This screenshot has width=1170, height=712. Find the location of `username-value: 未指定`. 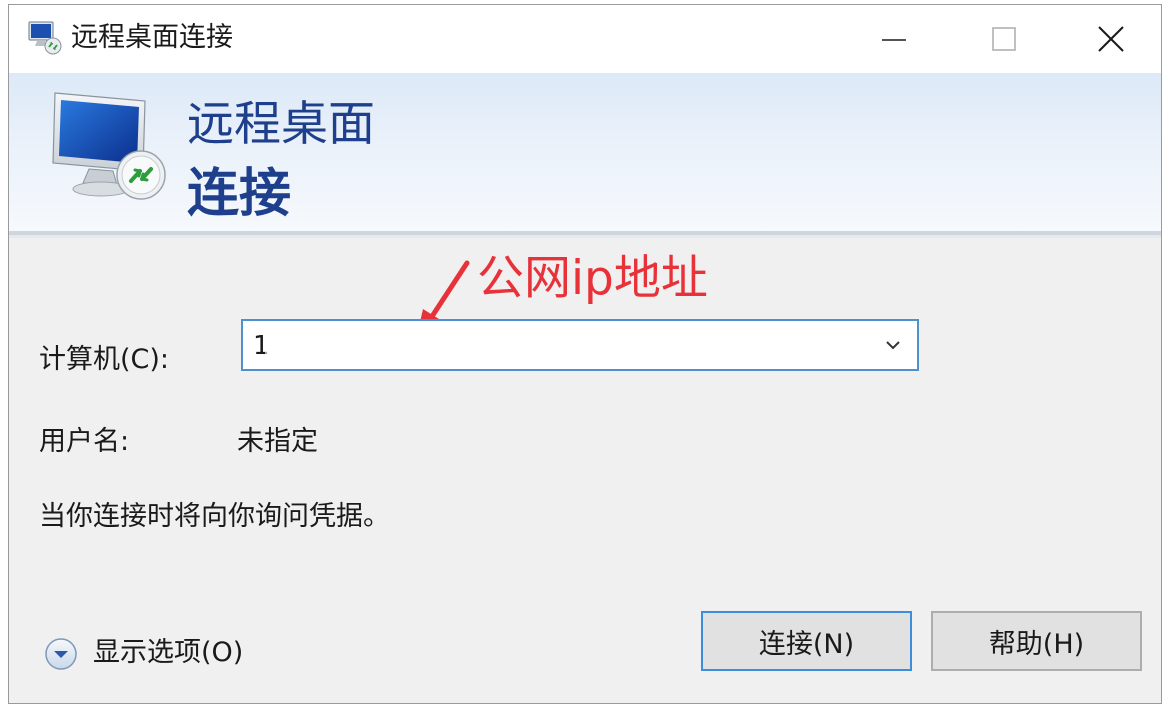

username-value: 未指定 is located at coordinates (277, 441).